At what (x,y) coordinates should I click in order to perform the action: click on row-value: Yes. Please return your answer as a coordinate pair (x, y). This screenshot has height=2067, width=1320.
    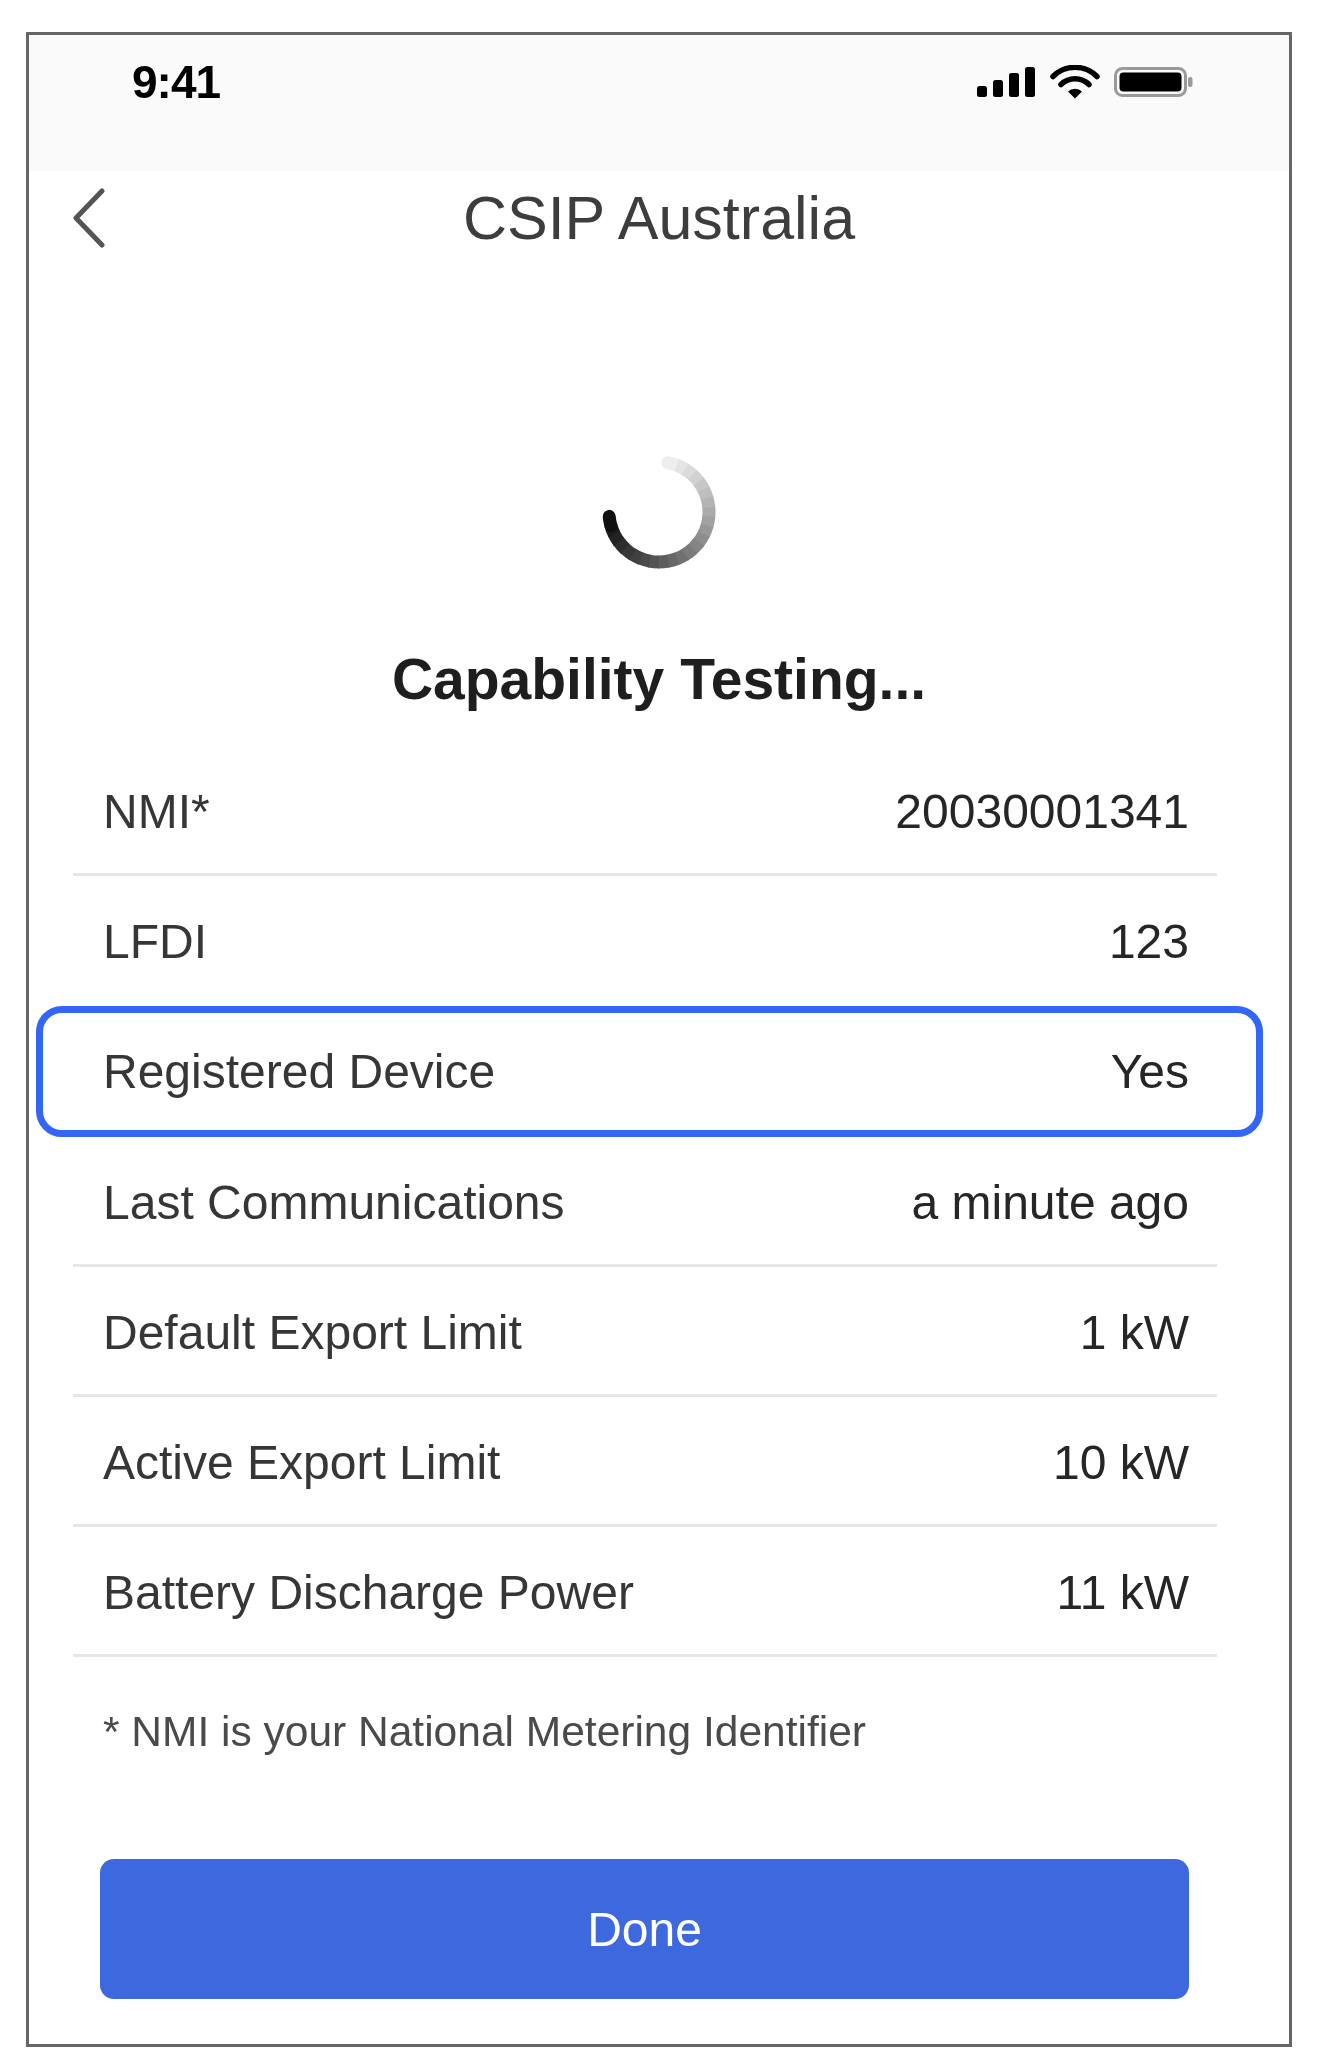
    Looking at the image, I should click on (1149, 1071).